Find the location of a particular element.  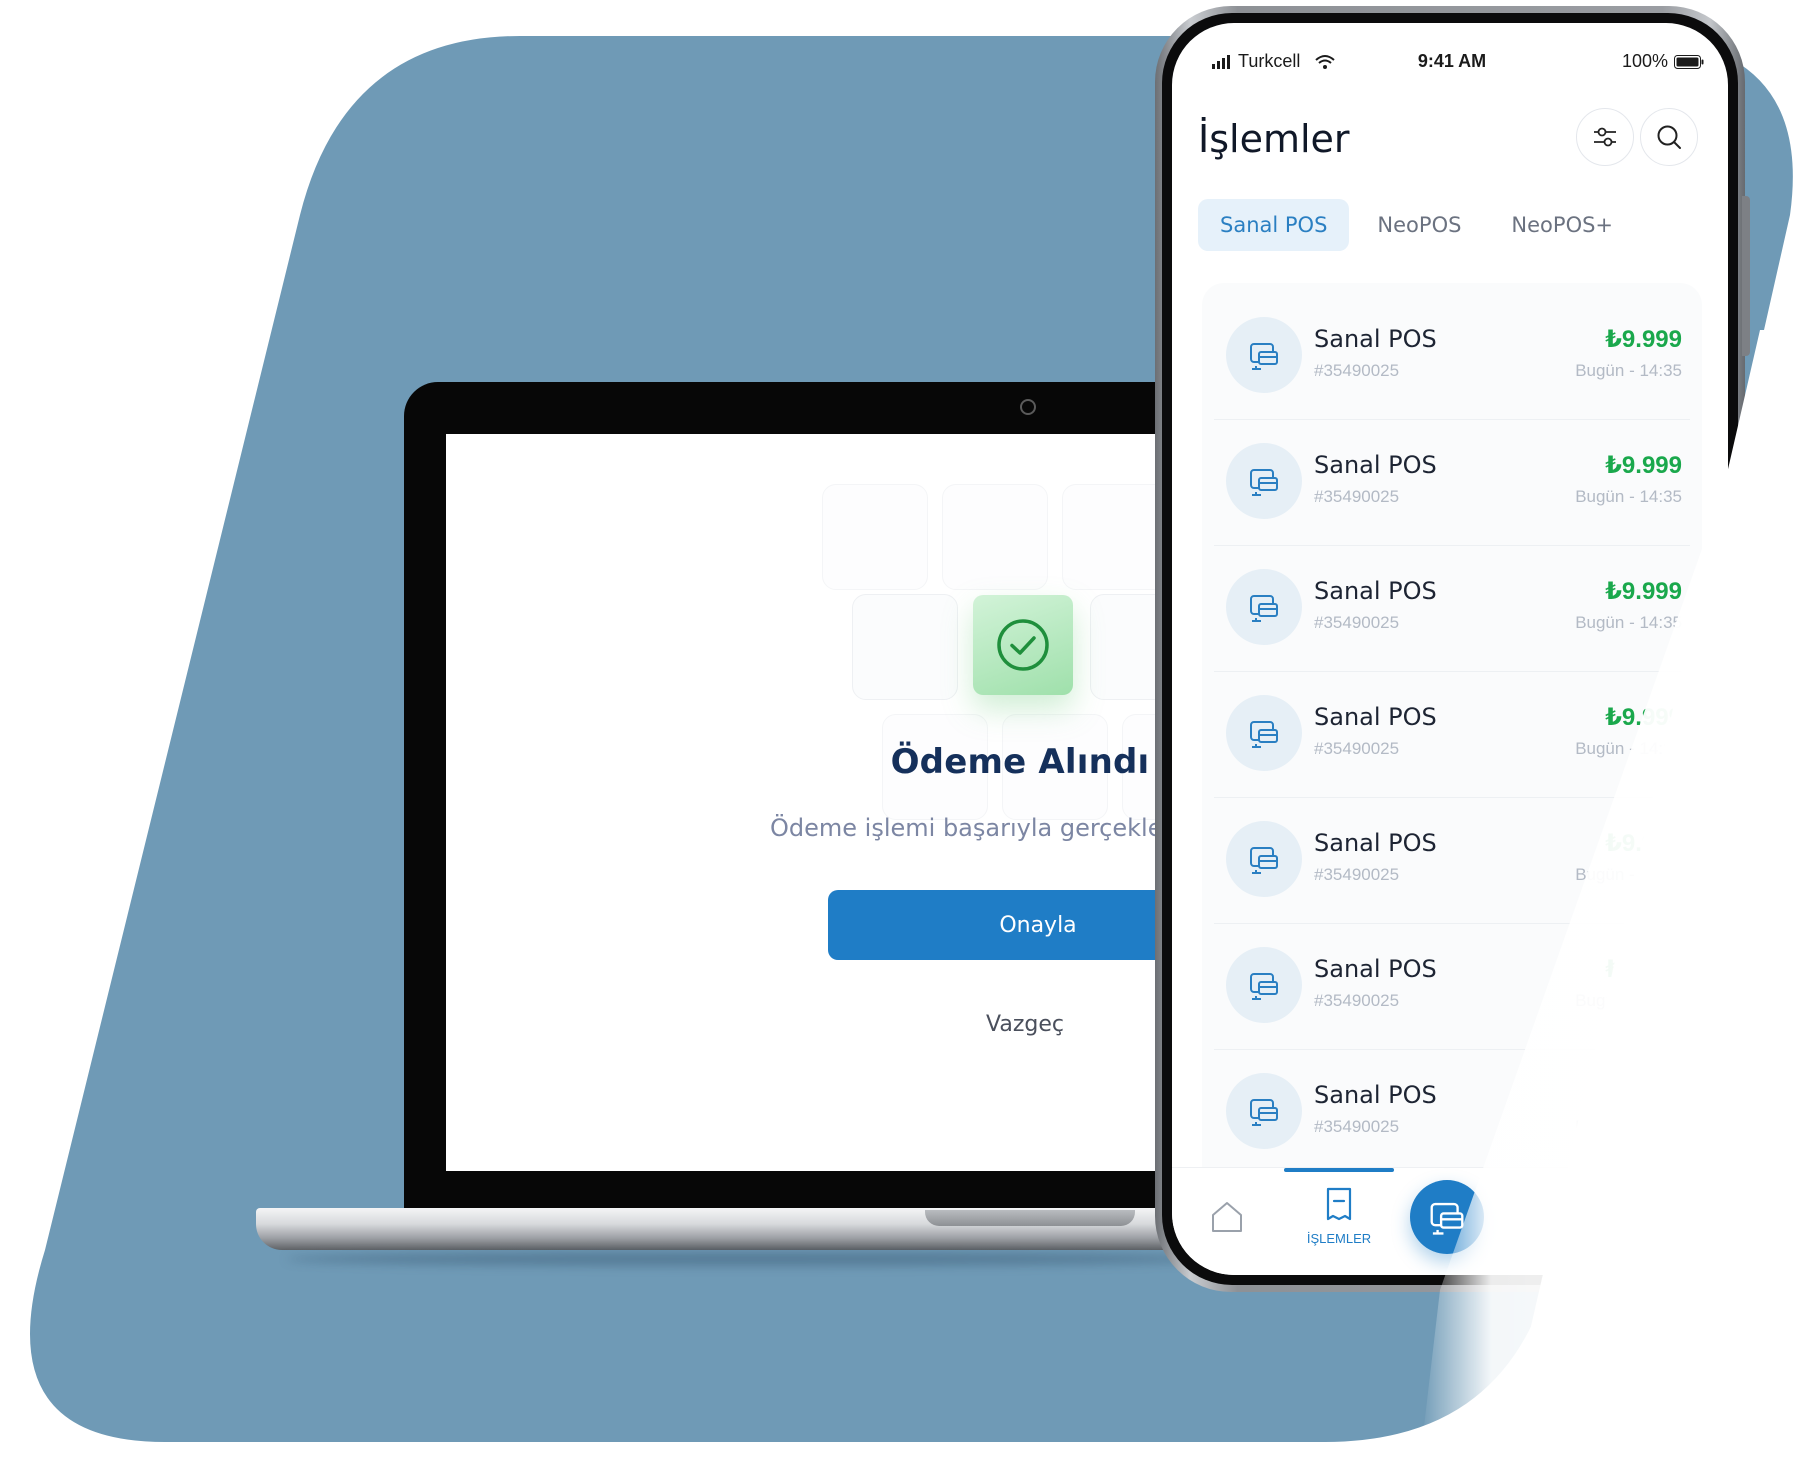

status-bar: Turkcell 9:41 AM 100% is located at coordinates (1452, 62).